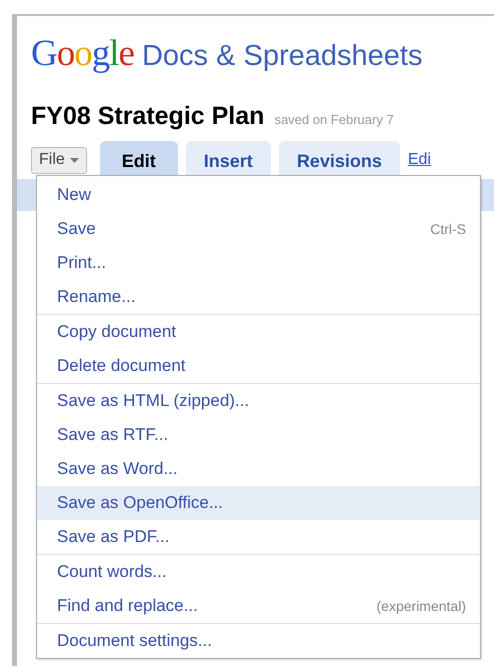 Image resolution: width=494 pixels, height=668 pixels. I want to click on menu-item: Find and replace... (experimental), so click(258, 606).